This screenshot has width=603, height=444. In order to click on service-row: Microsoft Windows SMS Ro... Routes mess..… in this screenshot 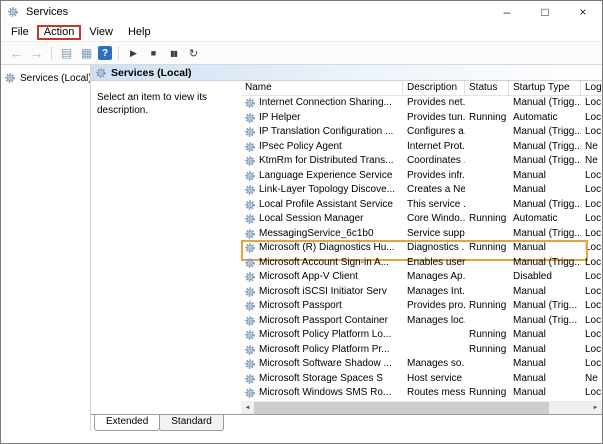, I will do `click(421, 393)`.